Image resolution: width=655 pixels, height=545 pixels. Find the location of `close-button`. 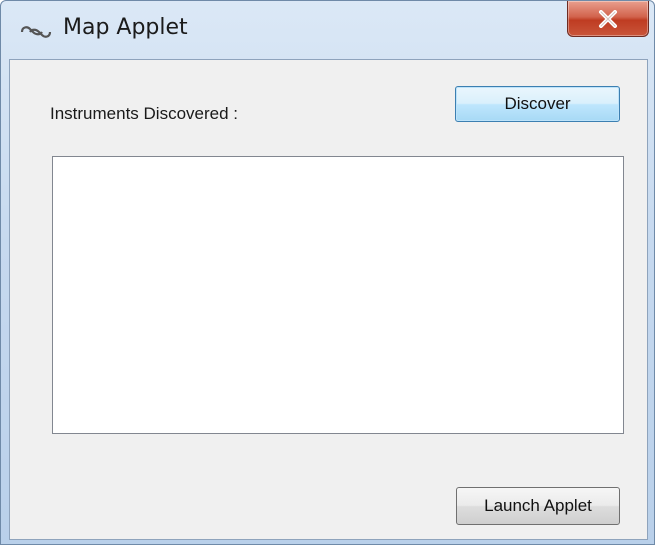

close-button is located at coordinates (608, 19).